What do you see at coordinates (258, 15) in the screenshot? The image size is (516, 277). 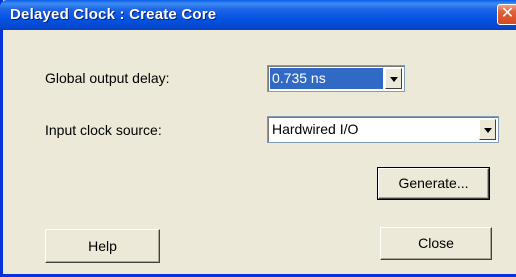 I see `title-bar: Delayed Clock : Create Core ✕` at bounding box center [258, 15].